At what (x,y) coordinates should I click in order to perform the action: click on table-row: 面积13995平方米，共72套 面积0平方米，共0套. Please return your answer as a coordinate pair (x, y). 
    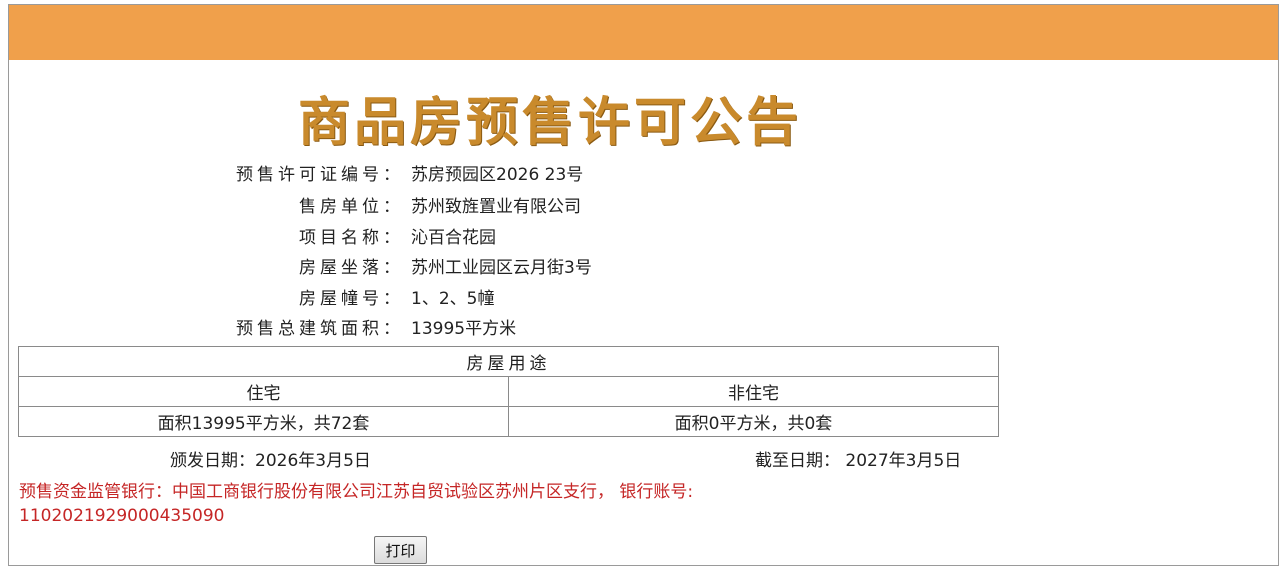
    Looking at the image, I should click on (508, 421).